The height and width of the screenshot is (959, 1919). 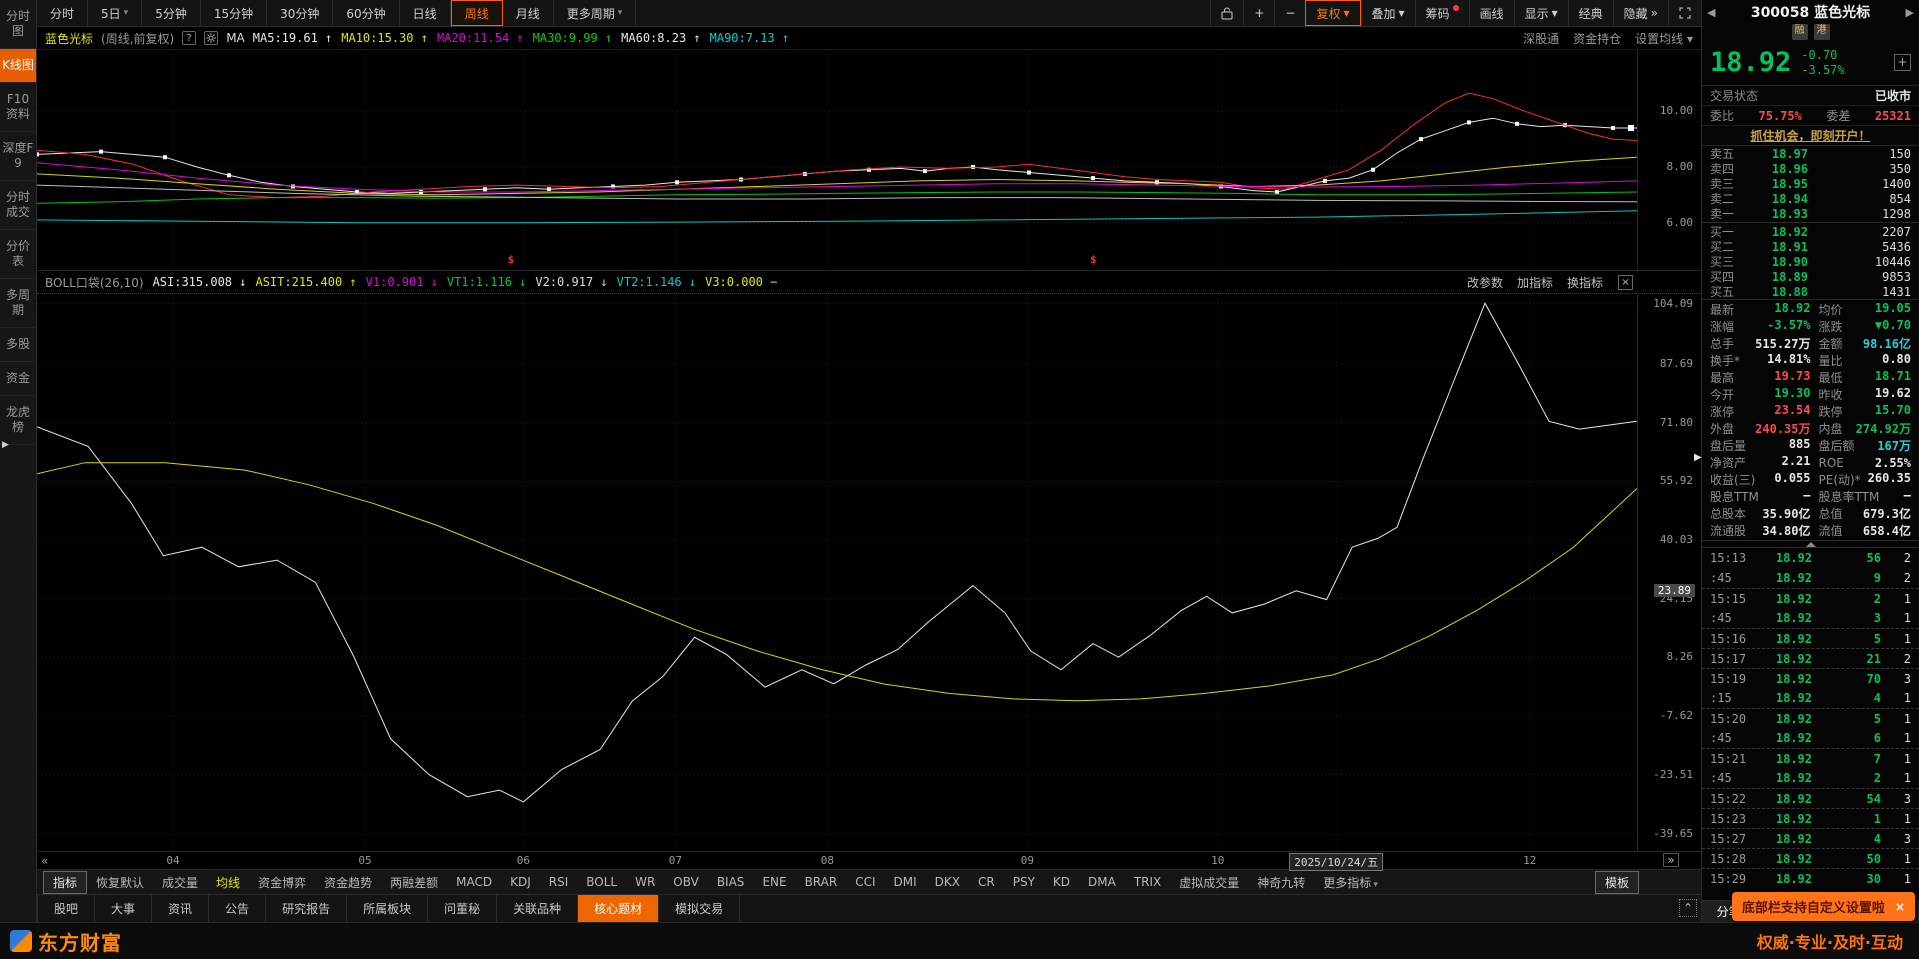 I want to click on indicator-button-KDJ: KDJ, so click(x=520, y=882).